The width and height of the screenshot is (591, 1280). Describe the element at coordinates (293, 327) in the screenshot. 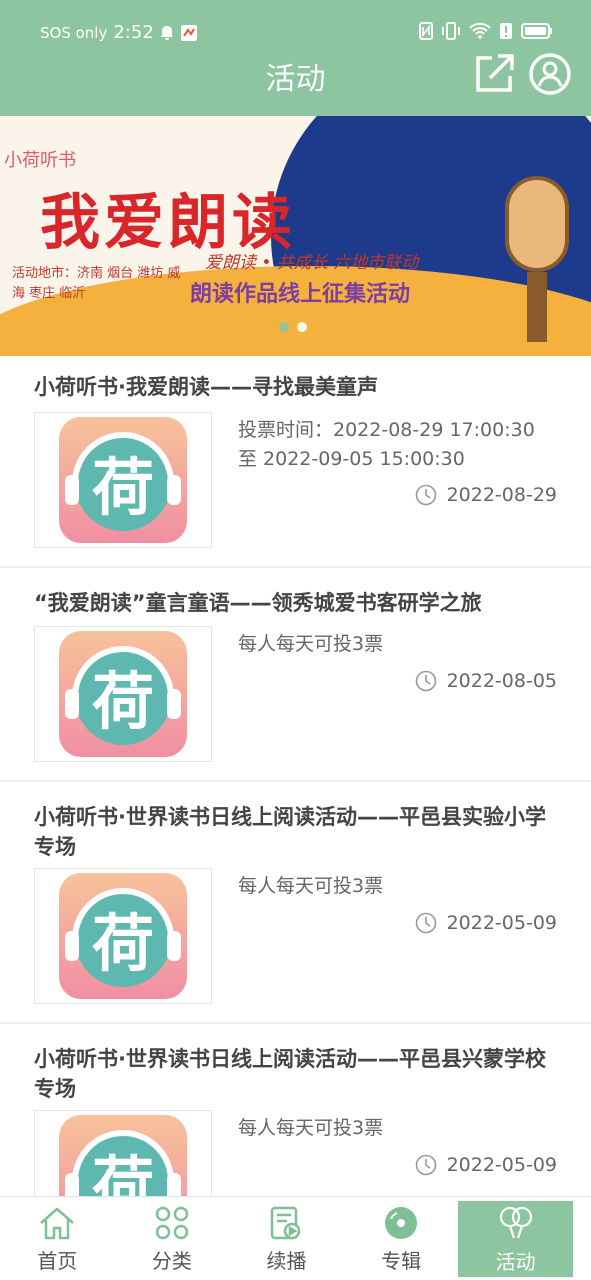

I see `carousel-dots` at that location.